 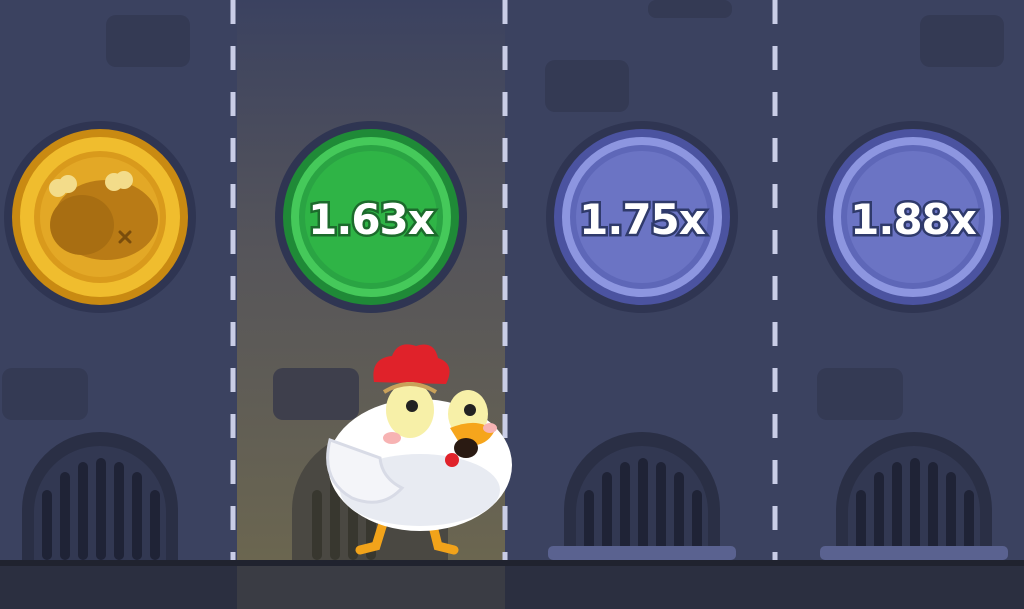 What do you see at coordinates (642, 219) in the screenshot?
I see `multiplier-label: 1.75x` at bounding box center [642, 219].